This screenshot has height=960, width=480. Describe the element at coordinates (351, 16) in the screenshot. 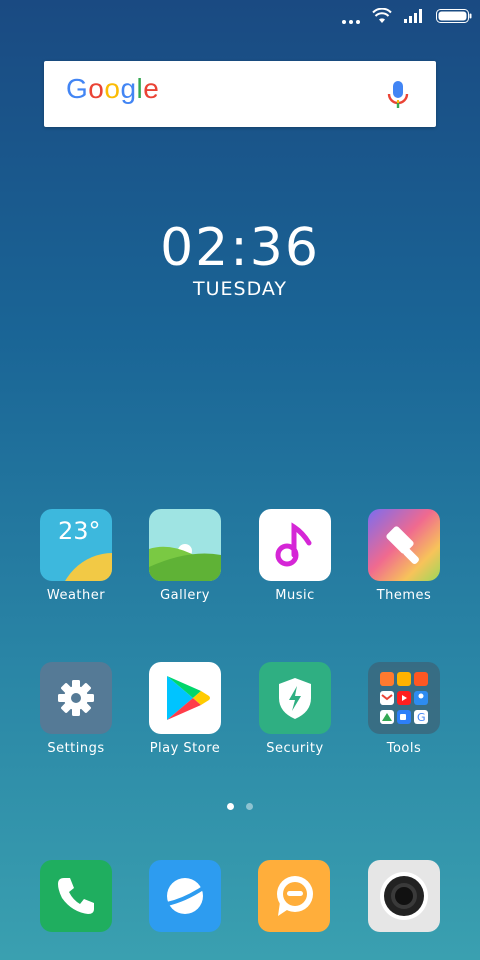

I see `more-dots-icon` at that location.